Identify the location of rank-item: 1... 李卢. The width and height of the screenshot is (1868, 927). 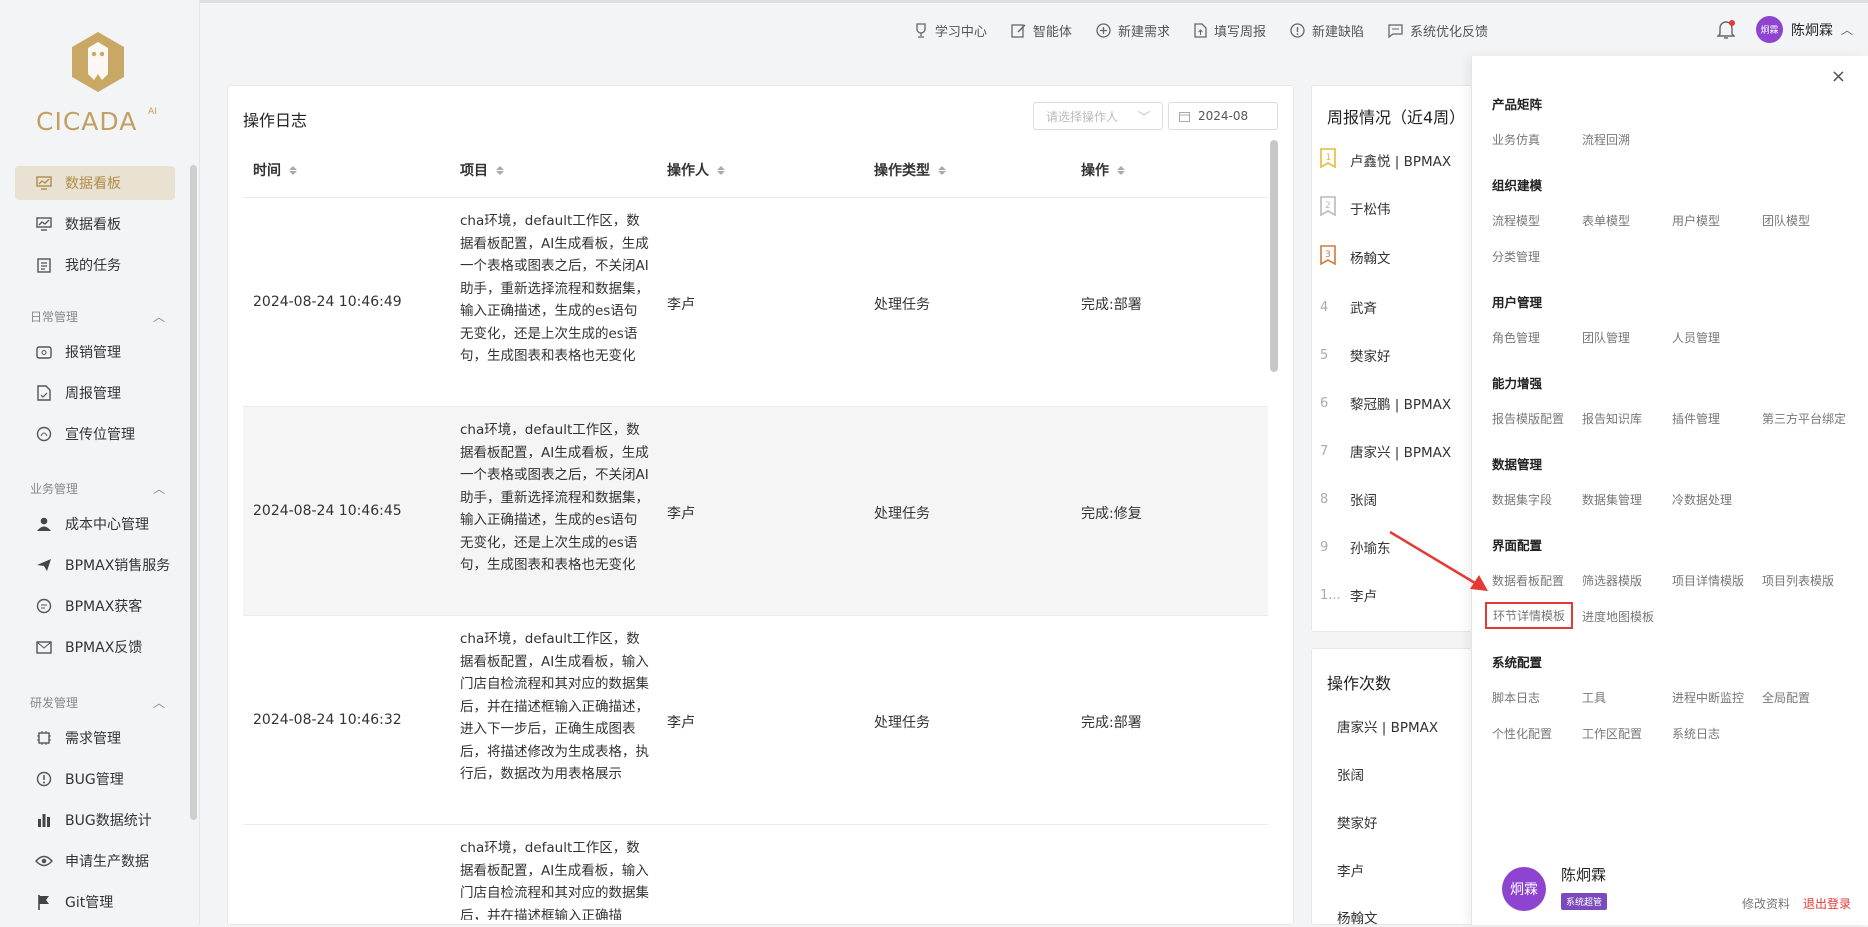
(1348, 595).